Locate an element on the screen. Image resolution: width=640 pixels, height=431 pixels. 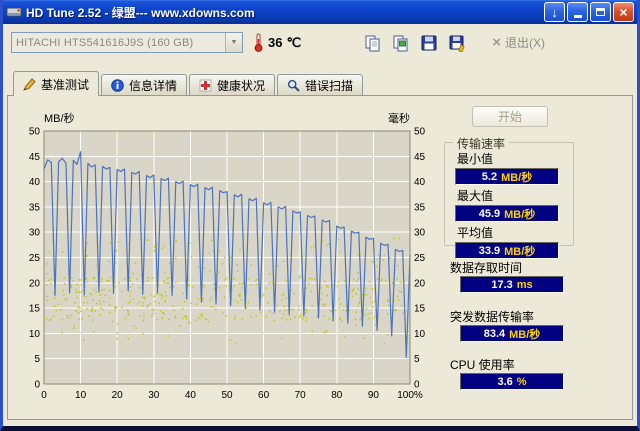
svg-text: 60 is located at coordinates (264, 395).